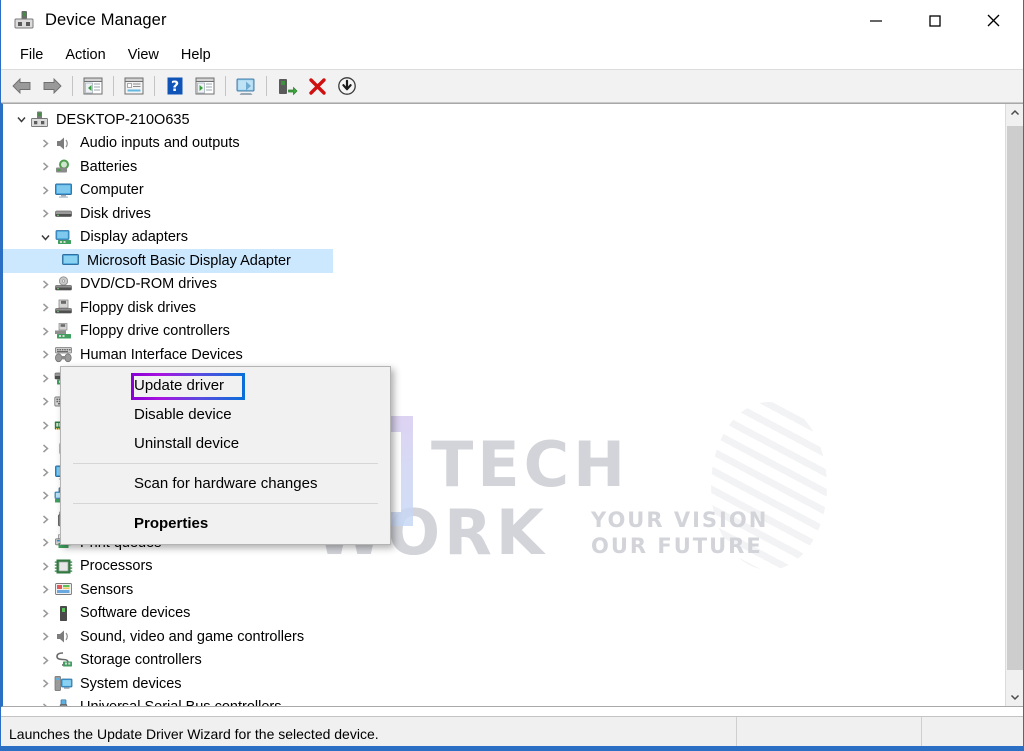 Image resolution: width=1024 pixels, height=751 pixels. Describe the element at coordinates (116, 566) in the screenshot. I see `tree-item-label: Processors` at that location.